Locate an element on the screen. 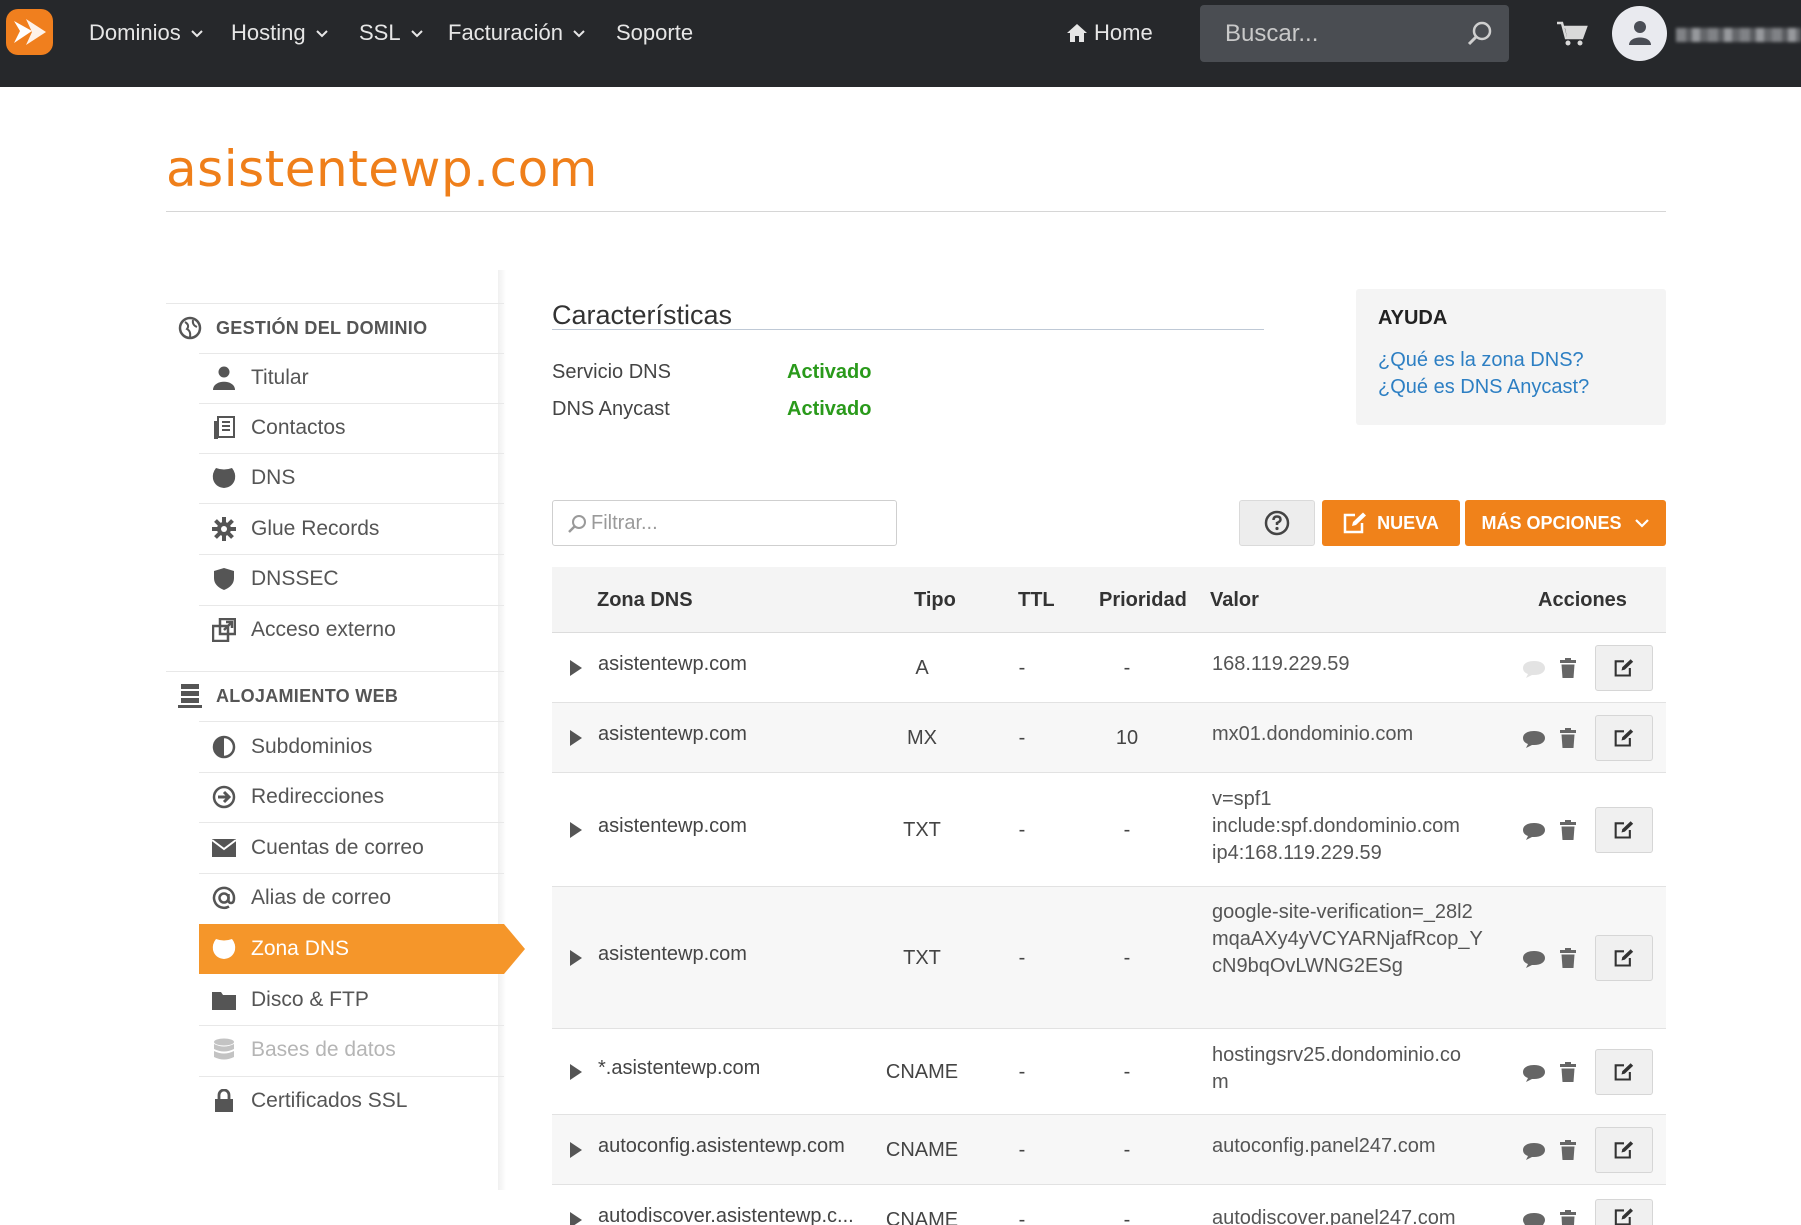 The height and width of the screenshot is (1225, 1801). sidebar-item-cuentas-correo: Cuentas de correo is located at coordinates (351, 848).